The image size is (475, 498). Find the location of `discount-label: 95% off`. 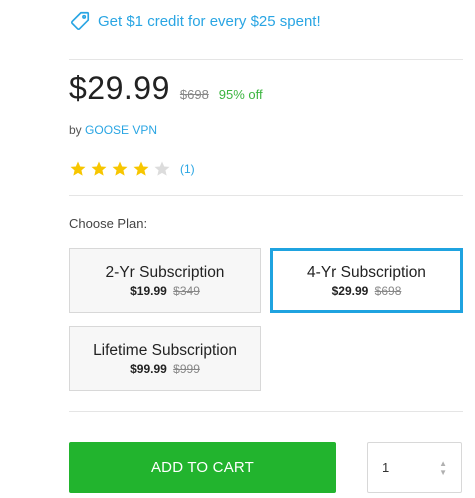

discount-label: 95% off is located at coordinates (240, 94).